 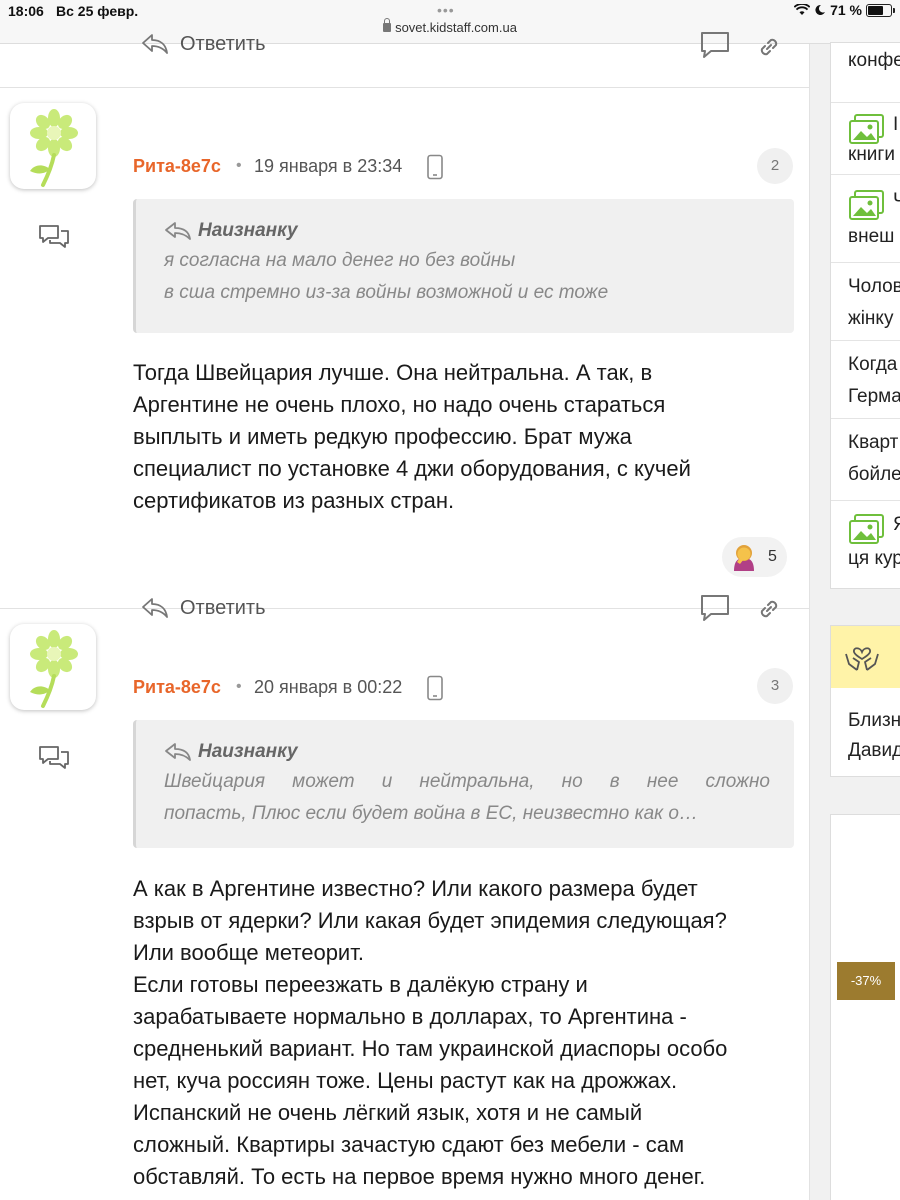 I want to click on facepalm-emoji-icon, so click(x=744, y=558).